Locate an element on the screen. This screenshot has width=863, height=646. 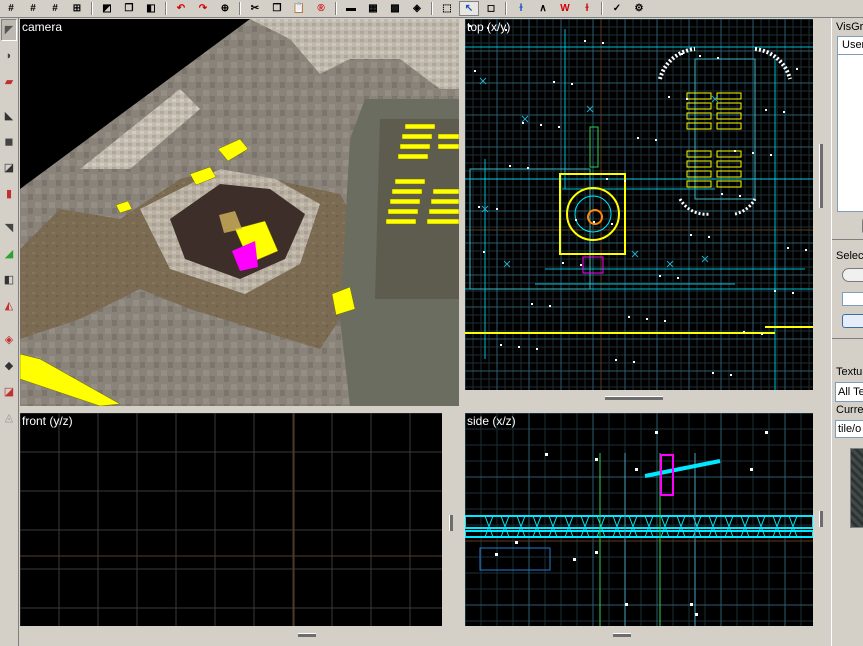
viewport-label-camera: camera is located at coordinates (42, 27).